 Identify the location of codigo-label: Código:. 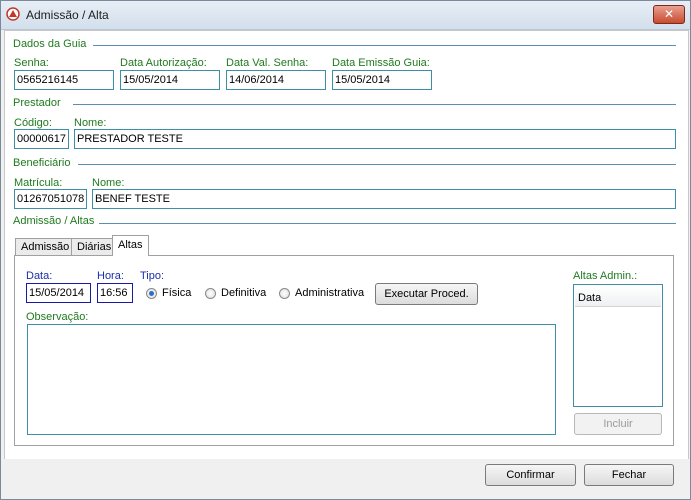
(33, 123).